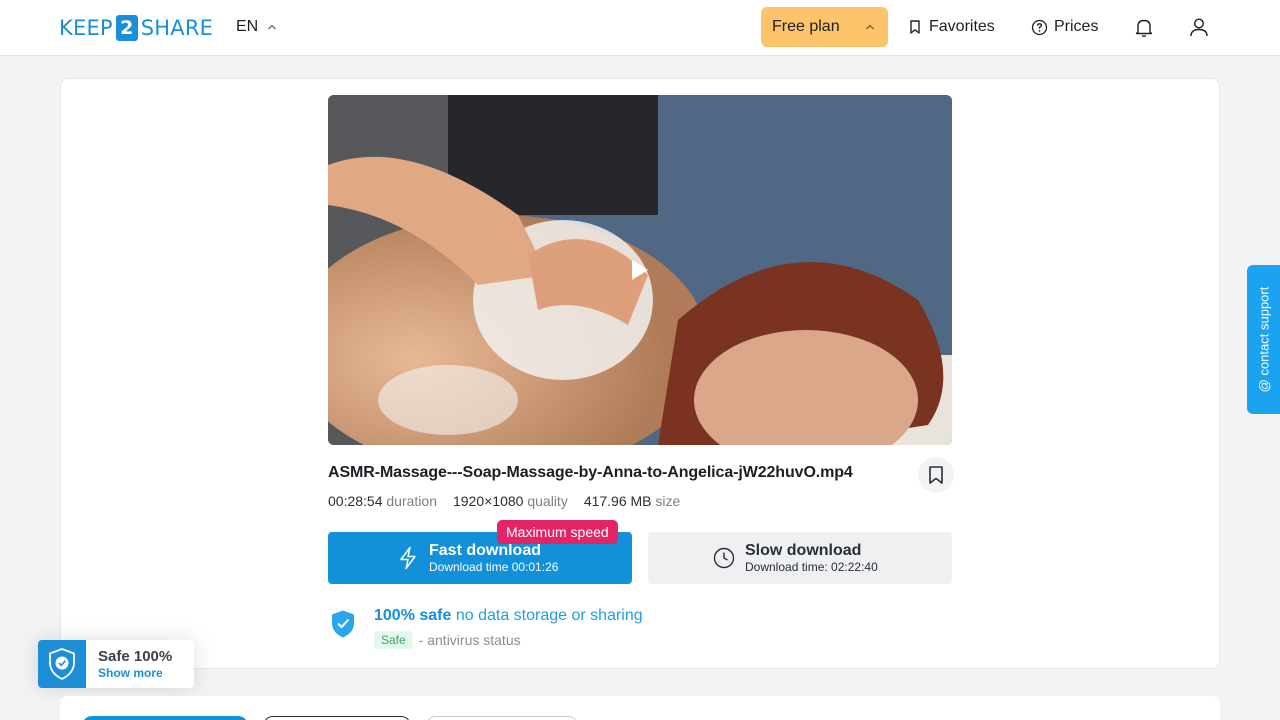 This screenshot has width=1280, height=720. I want to click on quality-meta: 1920×1080 quality, so click(510, 502).